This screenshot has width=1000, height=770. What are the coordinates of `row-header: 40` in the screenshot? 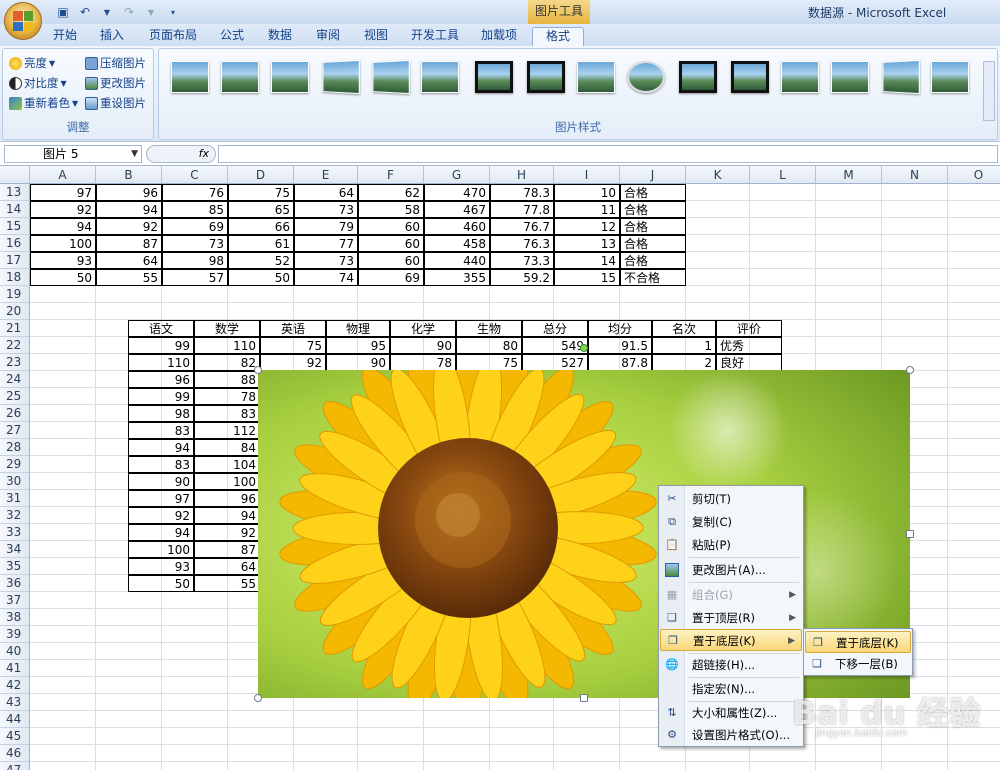 It's located at (15, 651).